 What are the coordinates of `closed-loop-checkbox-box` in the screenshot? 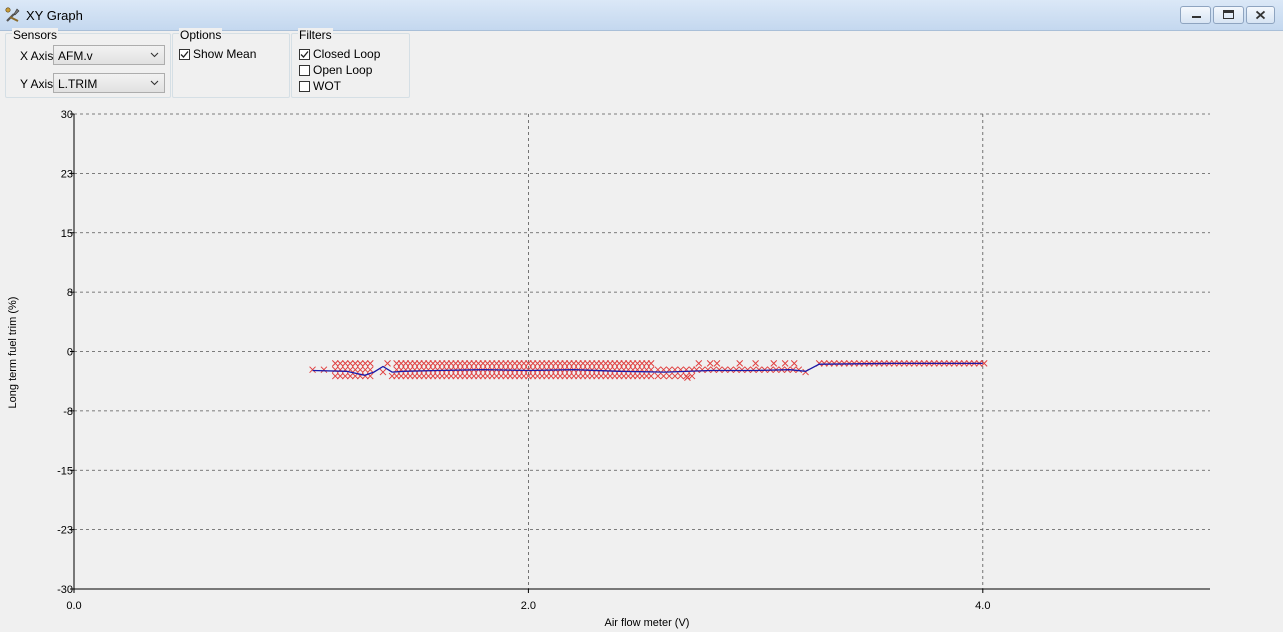 It's located at (304, 54).